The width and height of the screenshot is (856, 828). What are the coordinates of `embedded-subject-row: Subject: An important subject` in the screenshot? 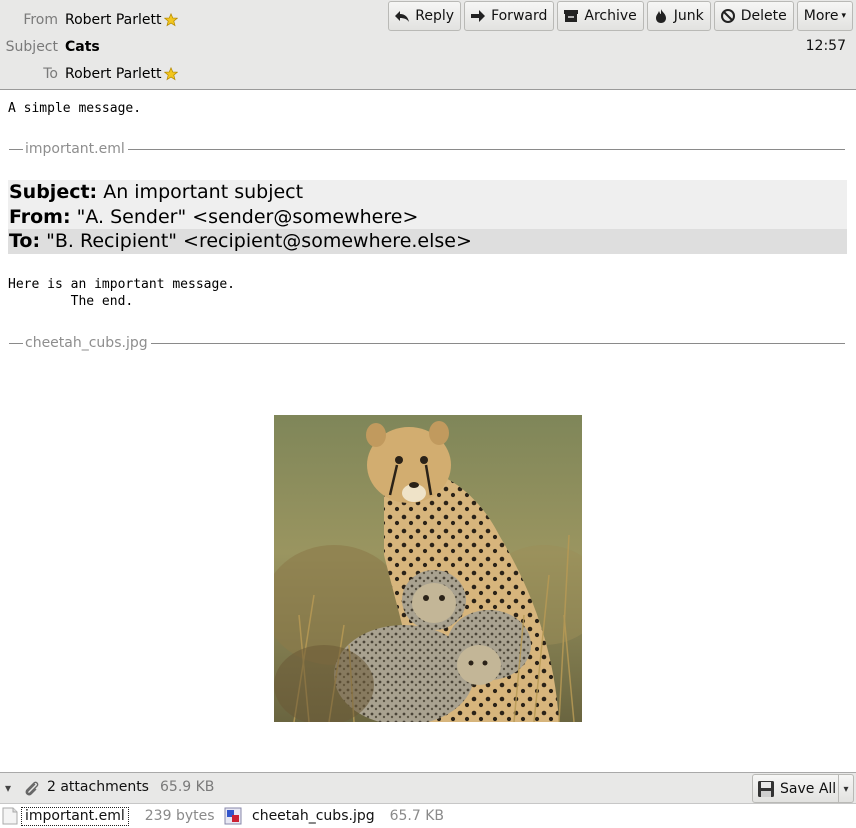 It's located at (427, 192).